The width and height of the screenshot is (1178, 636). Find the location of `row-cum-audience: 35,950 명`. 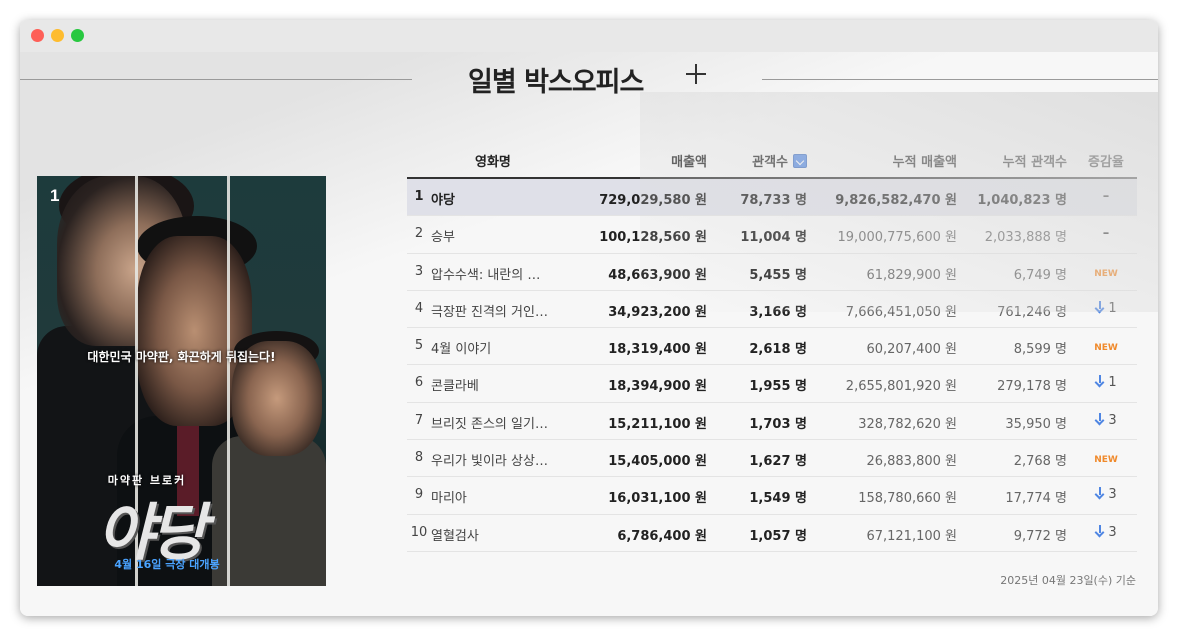

row-cum-audience: 35,950 명 is located at coordinates (1036, 424).